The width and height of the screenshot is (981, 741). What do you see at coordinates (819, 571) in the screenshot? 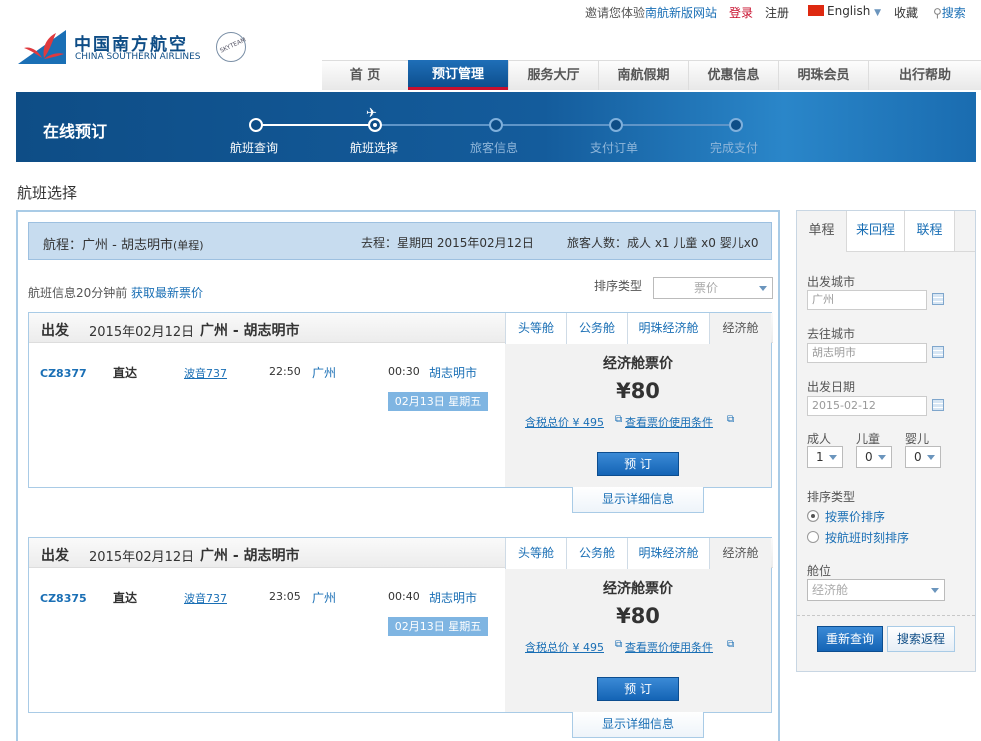
I see `cabin-label: 舱位` at bounding box center [819, 571].